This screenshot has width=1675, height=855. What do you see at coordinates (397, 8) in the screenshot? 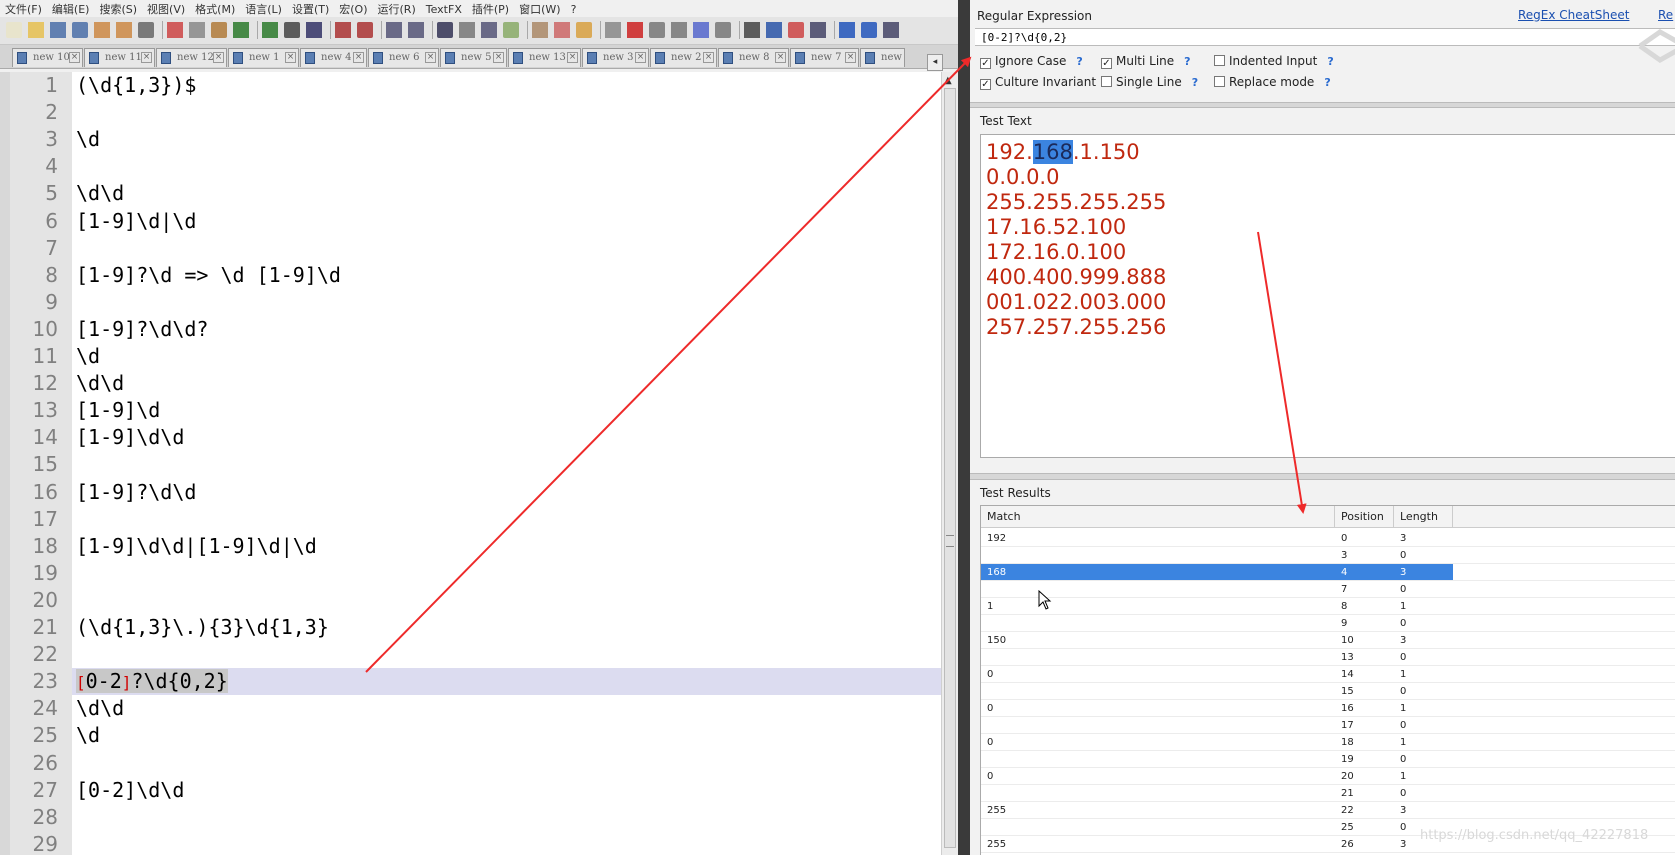
I see `menu-item: 运行(R)` at bounding box center [397, 8].